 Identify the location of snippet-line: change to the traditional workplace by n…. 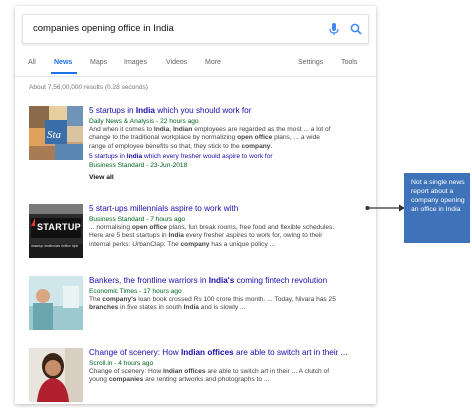
(204, 138).